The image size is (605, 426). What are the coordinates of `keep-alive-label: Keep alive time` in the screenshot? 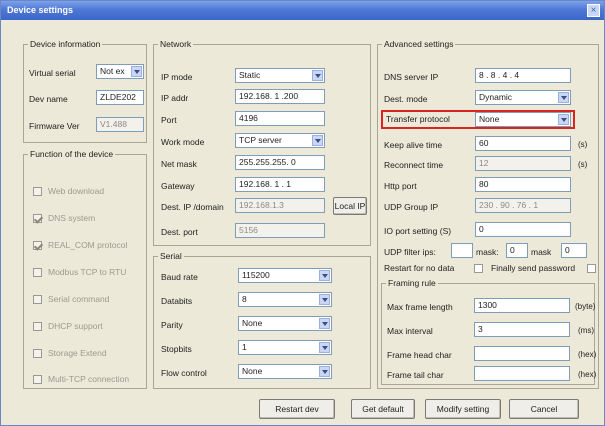 It's located at (413, 145).